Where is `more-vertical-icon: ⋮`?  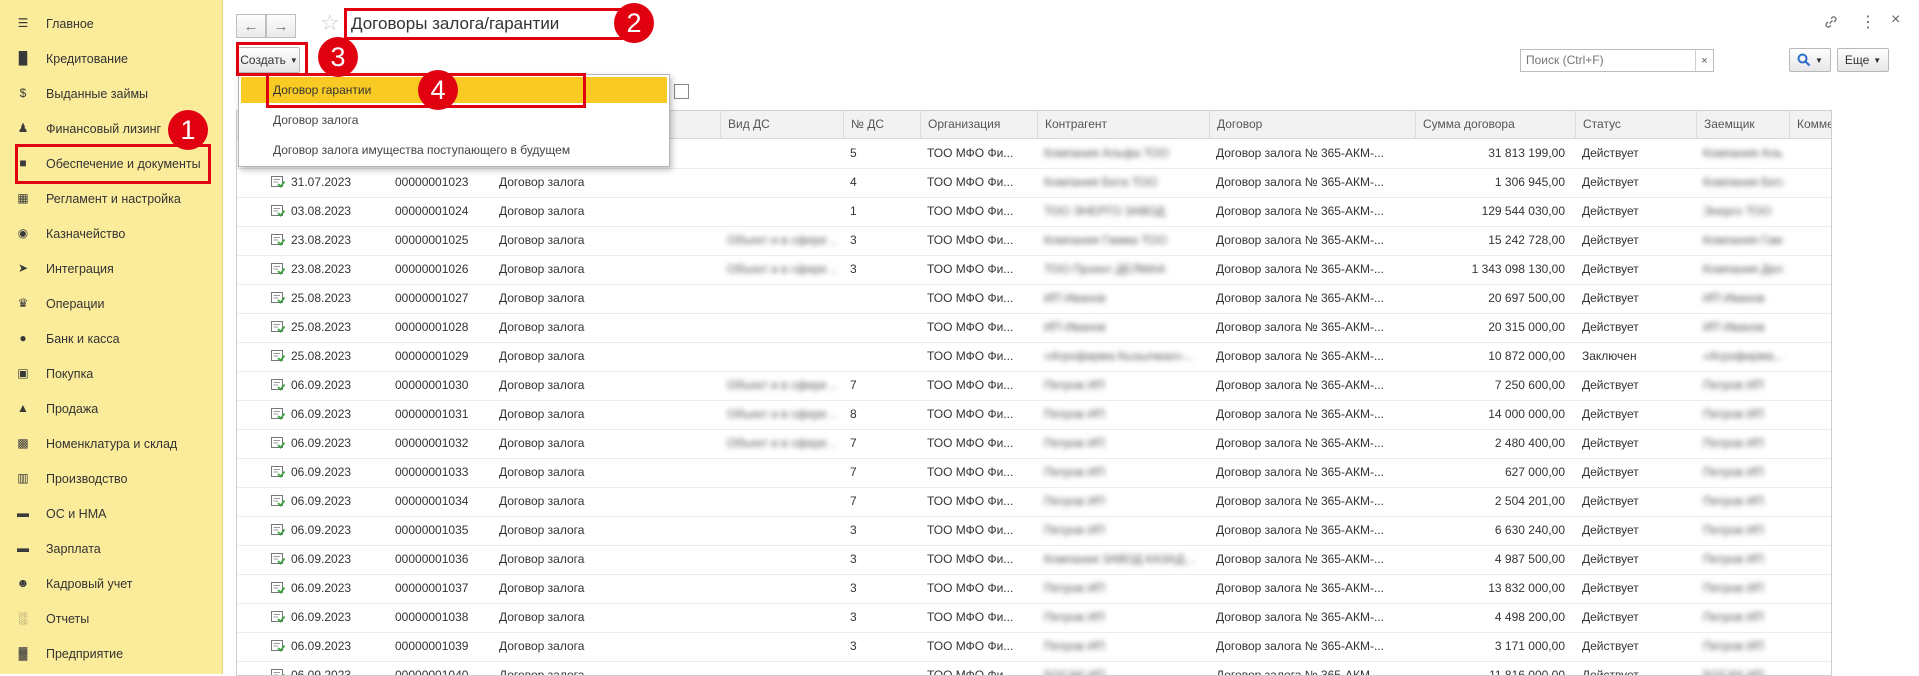 more-vertical-icon: ⋮ is located at coordinates (1868, 22).